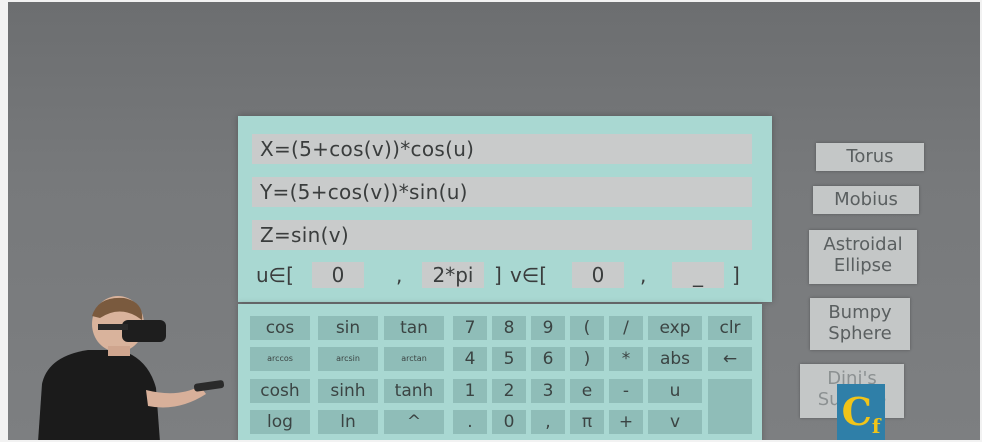 This screenshot has height=442, width=982. What do you see at coordinates (502, 149) in the screenshot?
I see `x-formula-field: X=(5+cos(v))*cos(u)` at bounding box center [502, 149].